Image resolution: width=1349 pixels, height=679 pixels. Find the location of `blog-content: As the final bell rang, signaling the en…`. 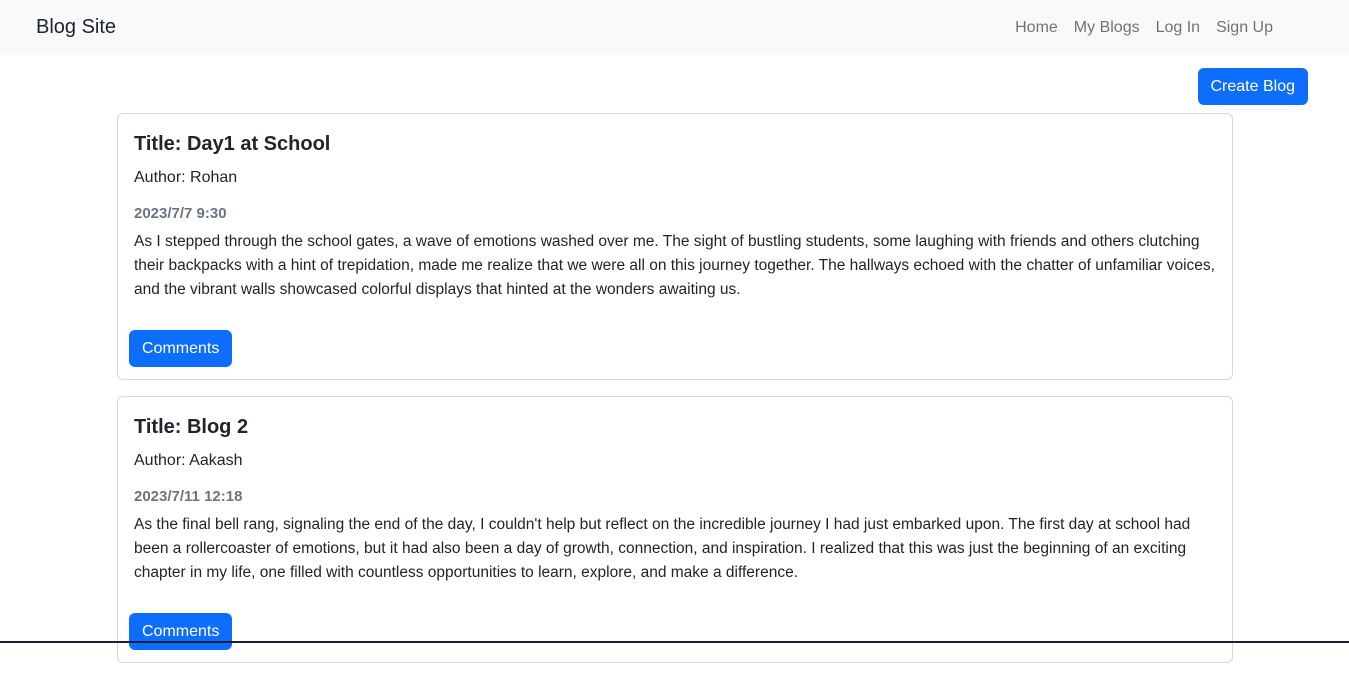

blog-content: As the final bell rang, signaling the en… is located at coordinates (662, 548).